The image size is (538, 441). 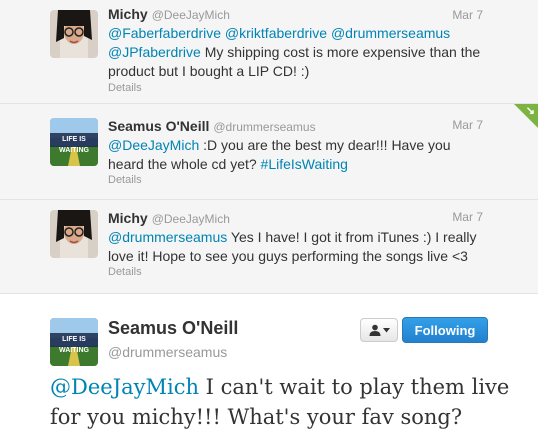 I want to click on arrow-down-icon: ↘, so click(x=530, y=111).